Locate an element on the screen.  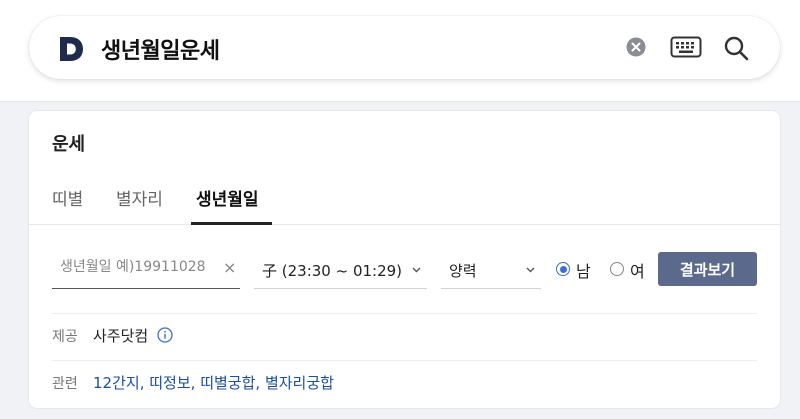
gender-female-label: 여 is located at coordinates (637, 271).